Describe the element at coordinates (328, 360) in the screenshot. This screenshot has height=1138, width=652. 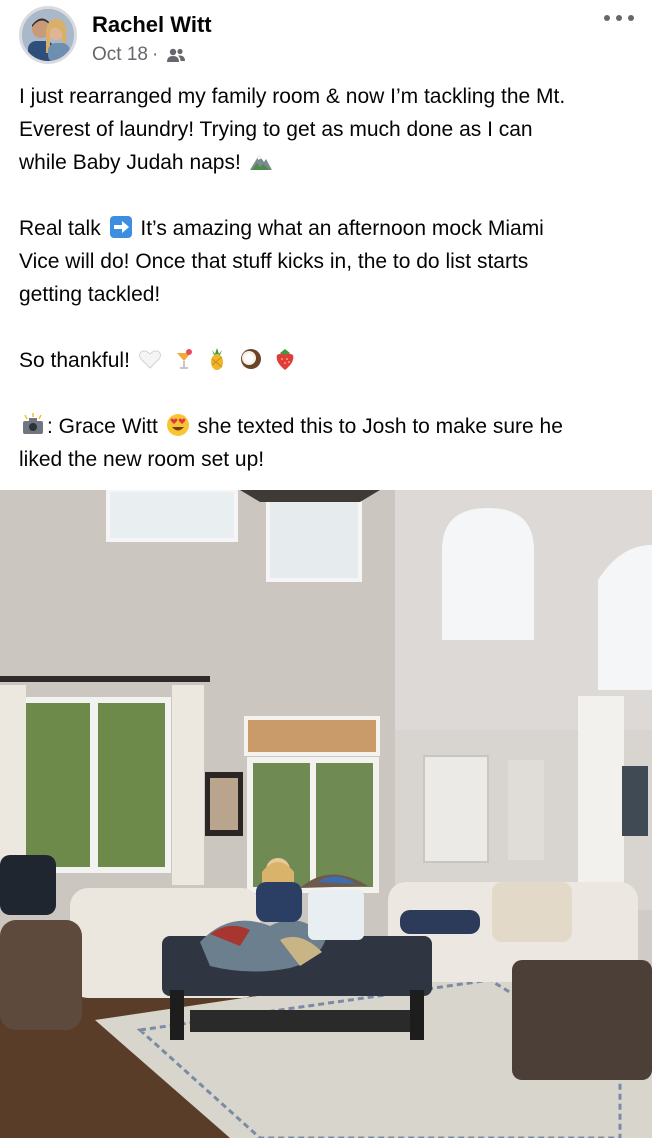
I see `post-paragraph-3: So thankful!` at that location.